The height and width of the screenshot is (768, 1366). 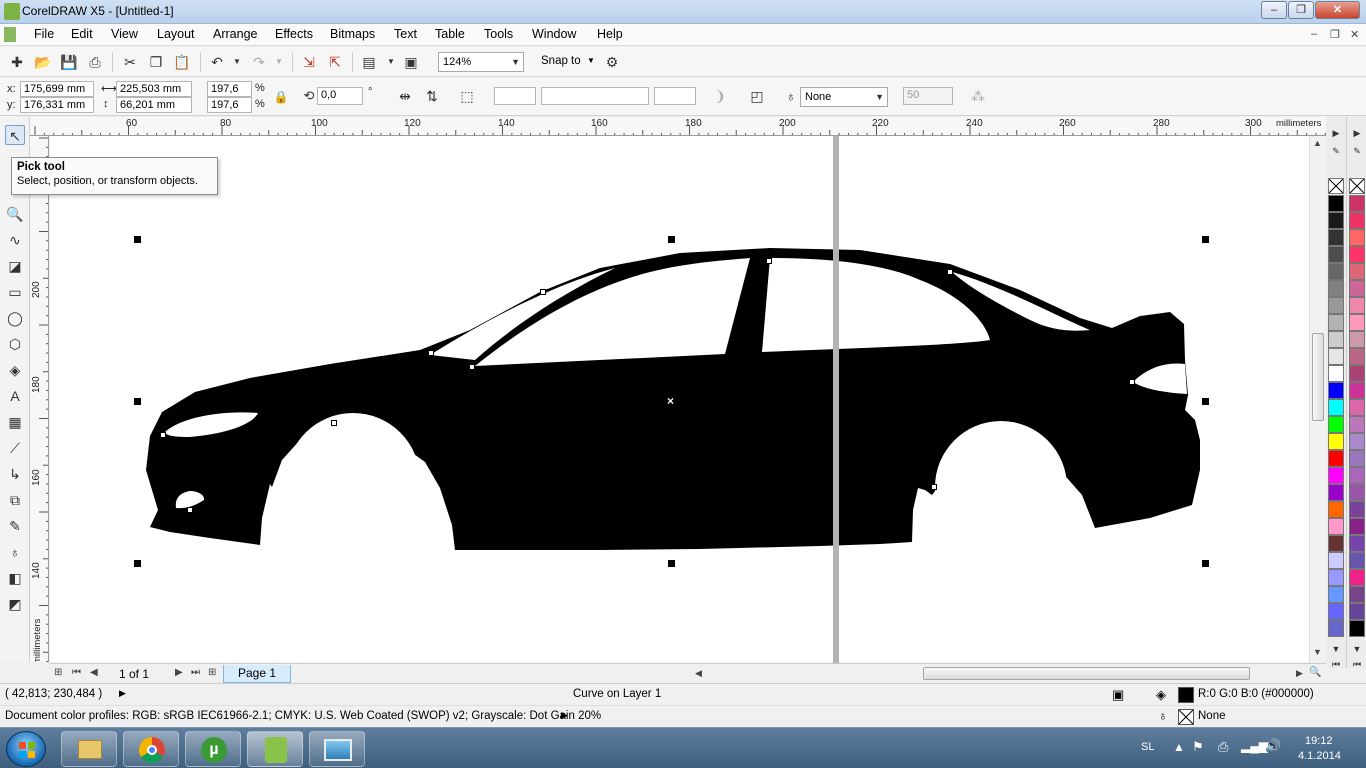 What do you see at coordinates (122, 693) in the screenshot?
I see `status-expand-icon: ▶` at bounding box center [122, 693].